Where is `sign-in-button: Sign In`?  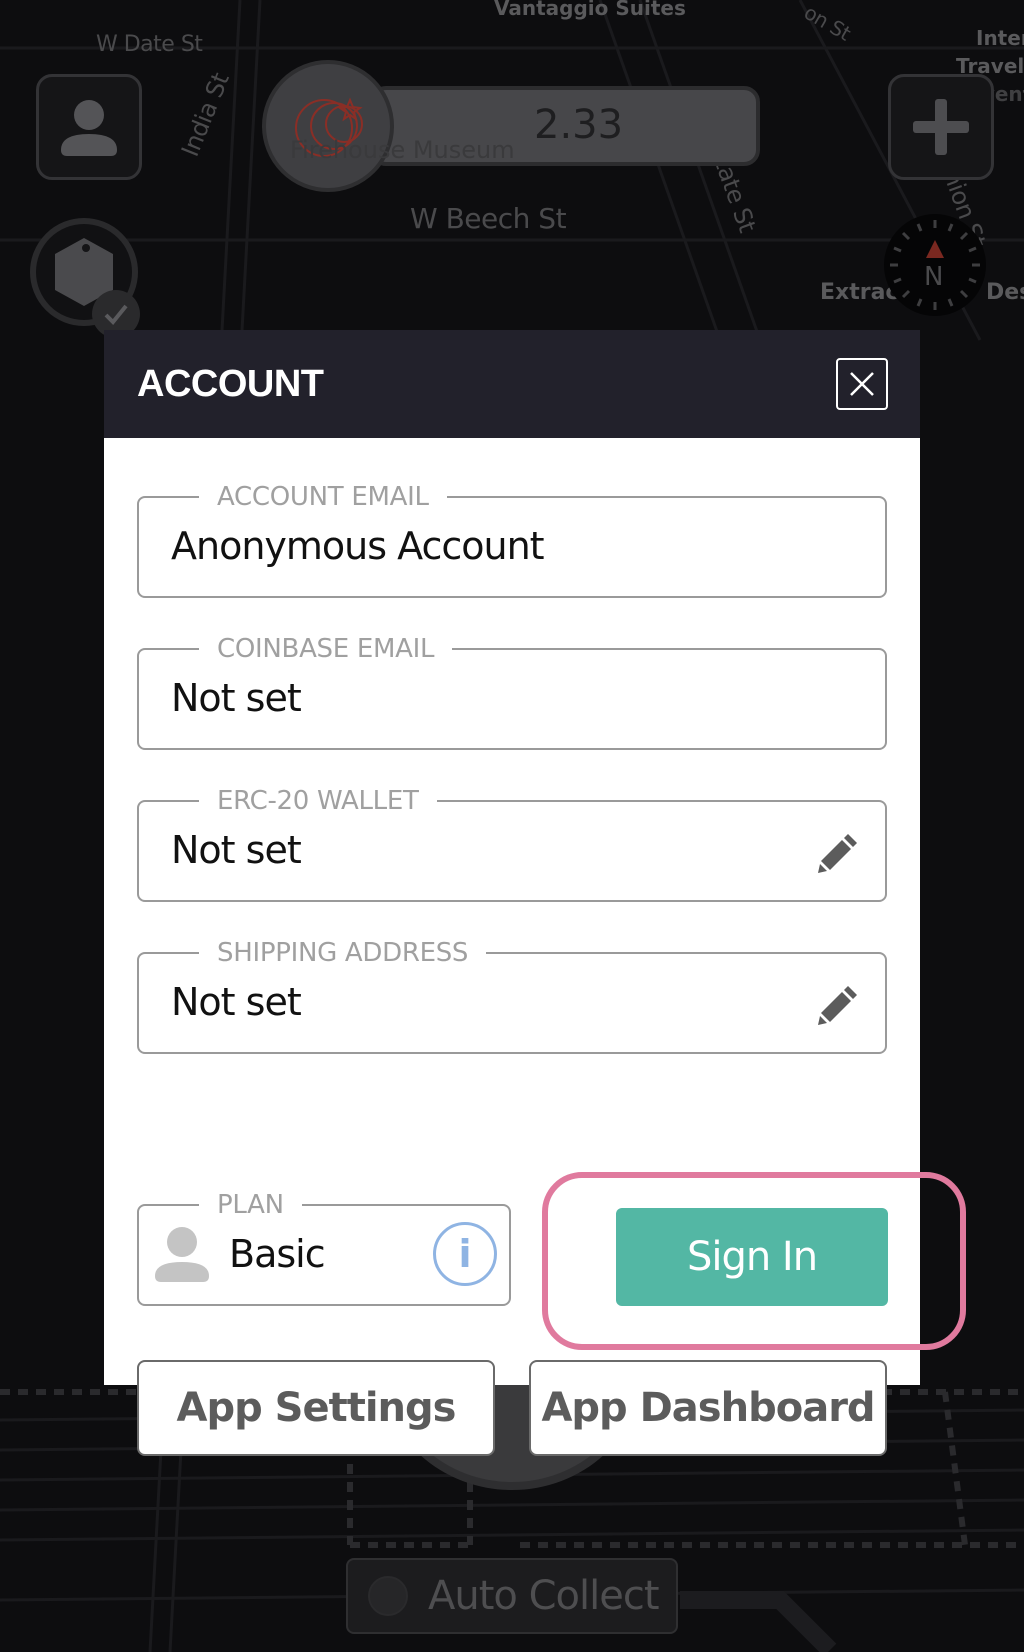 sign-in-button: Sign In is located at coordinates (752, 1257).